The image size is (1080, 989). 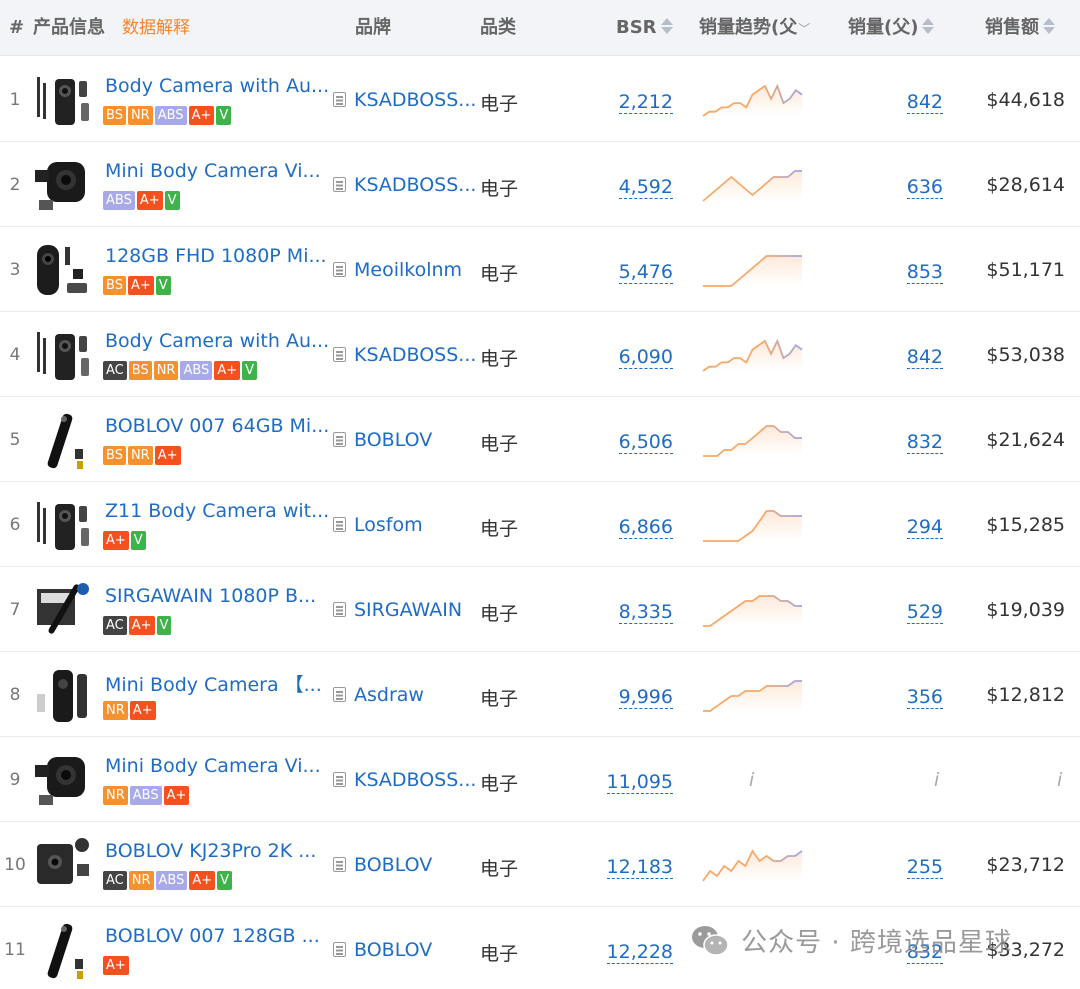 I want to click on row-index: 1, so click(x=15, y=100).